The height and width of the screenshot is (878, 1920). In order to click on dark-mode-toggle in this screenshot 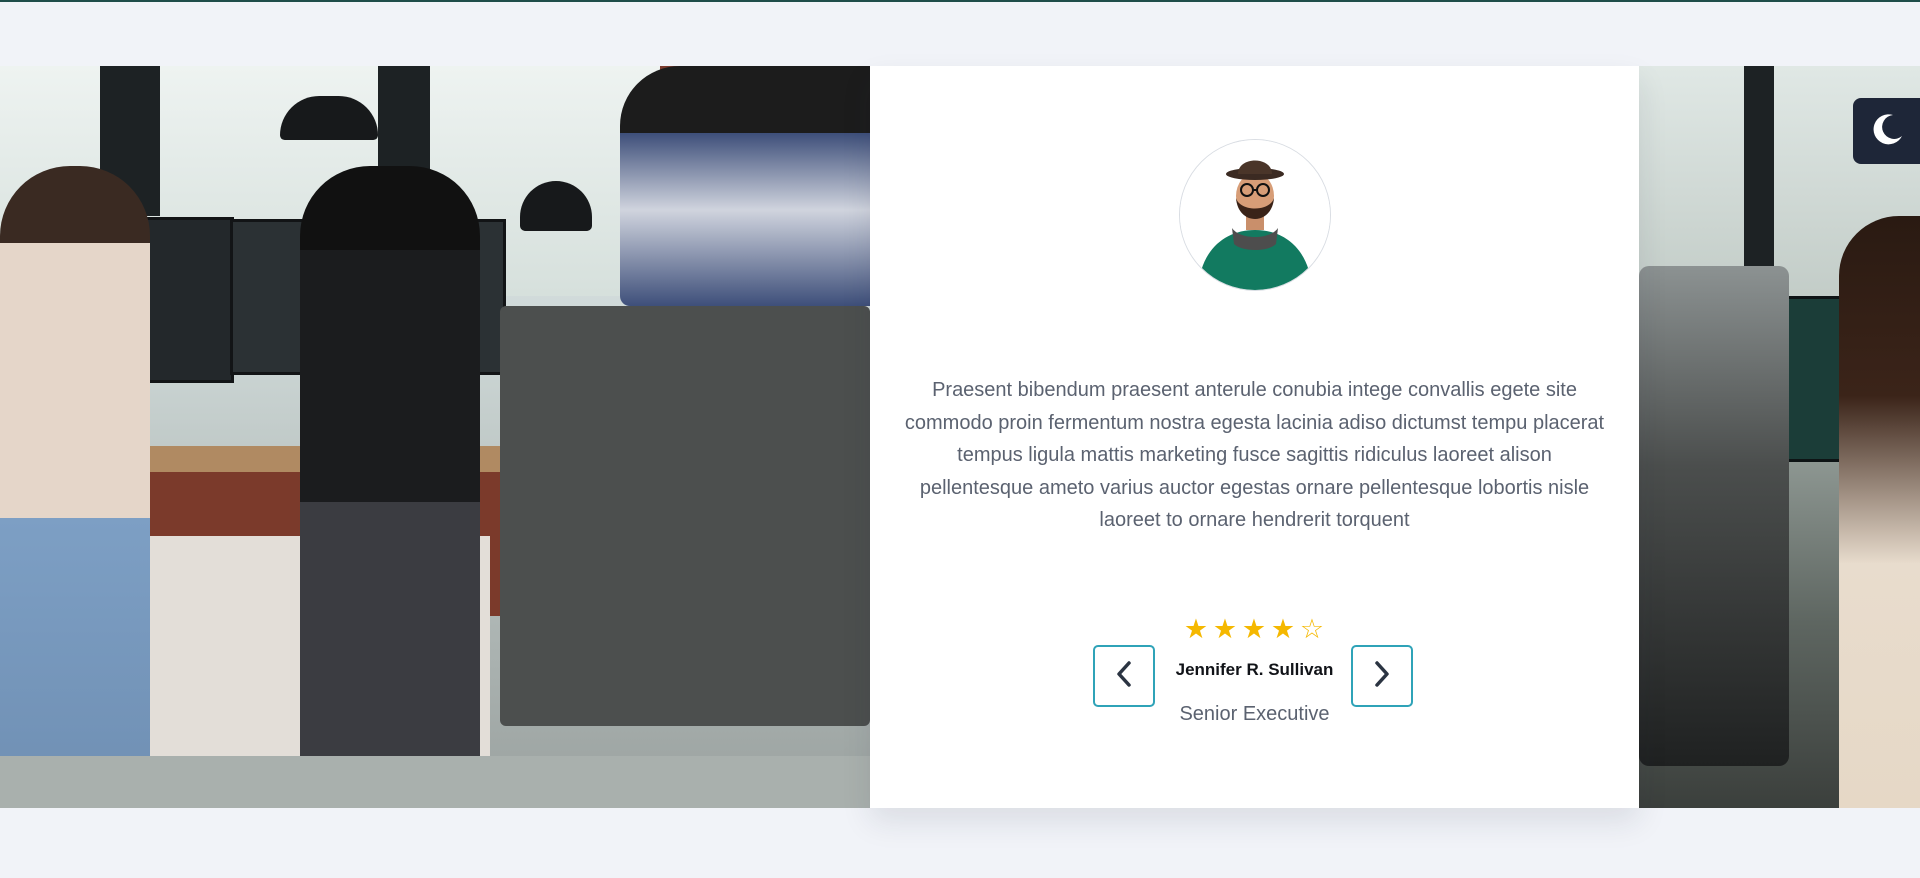, I will do `click(1886, 131)`.